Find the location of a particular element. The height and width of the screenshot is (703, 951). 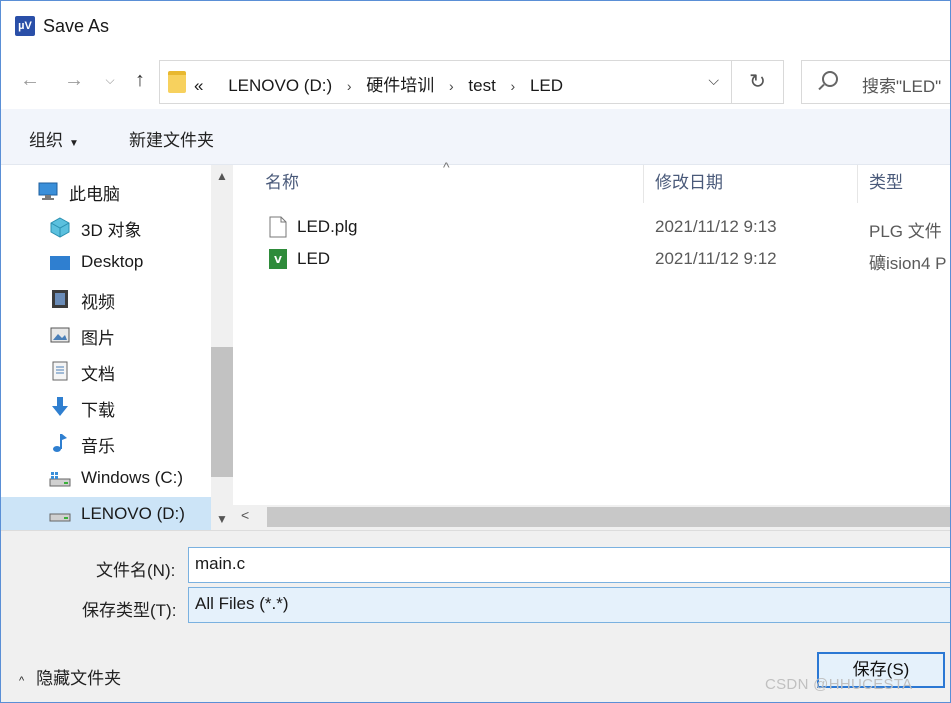

chevron-up-icon: ^ is located at coordinates (22, 681).